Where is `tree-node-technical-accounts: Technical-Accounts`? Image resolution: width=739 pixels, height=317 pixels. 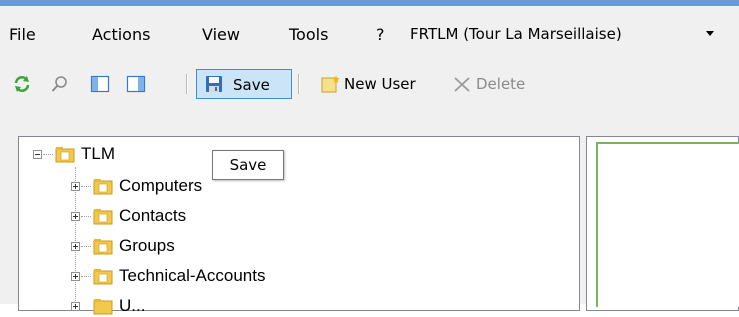 tree-node-technical-accounts: Technical-Accounts is located at coordinates (219, 276).